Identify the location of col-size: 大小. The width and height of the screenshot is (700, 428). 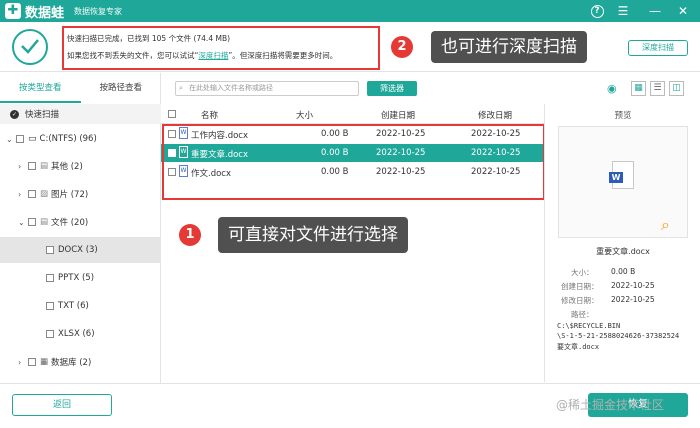
(304, 115).